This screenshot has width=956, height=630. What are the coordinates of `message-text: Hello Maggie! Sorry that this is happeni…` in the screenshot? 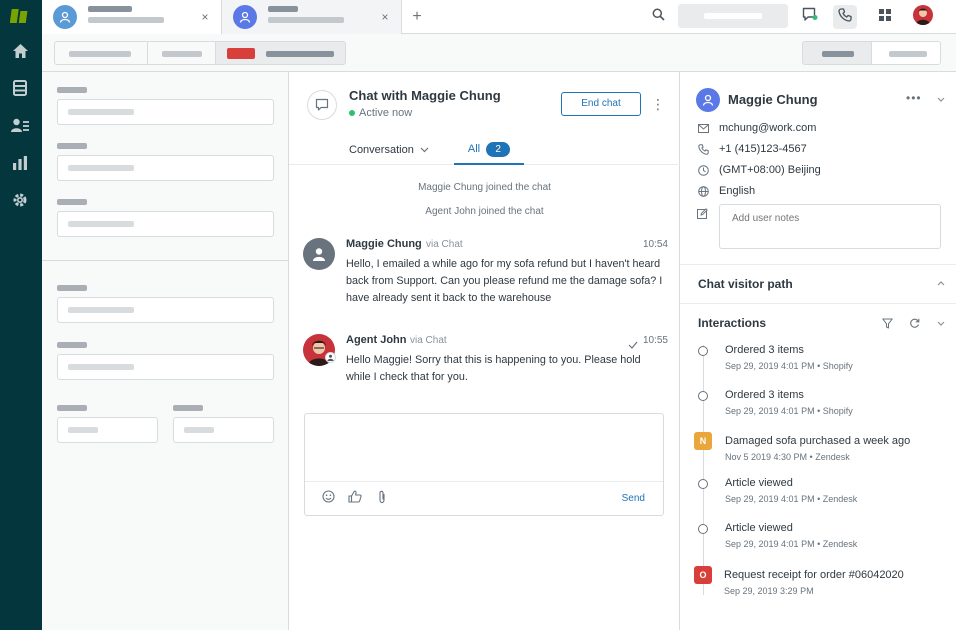 It's located at (493, 368).